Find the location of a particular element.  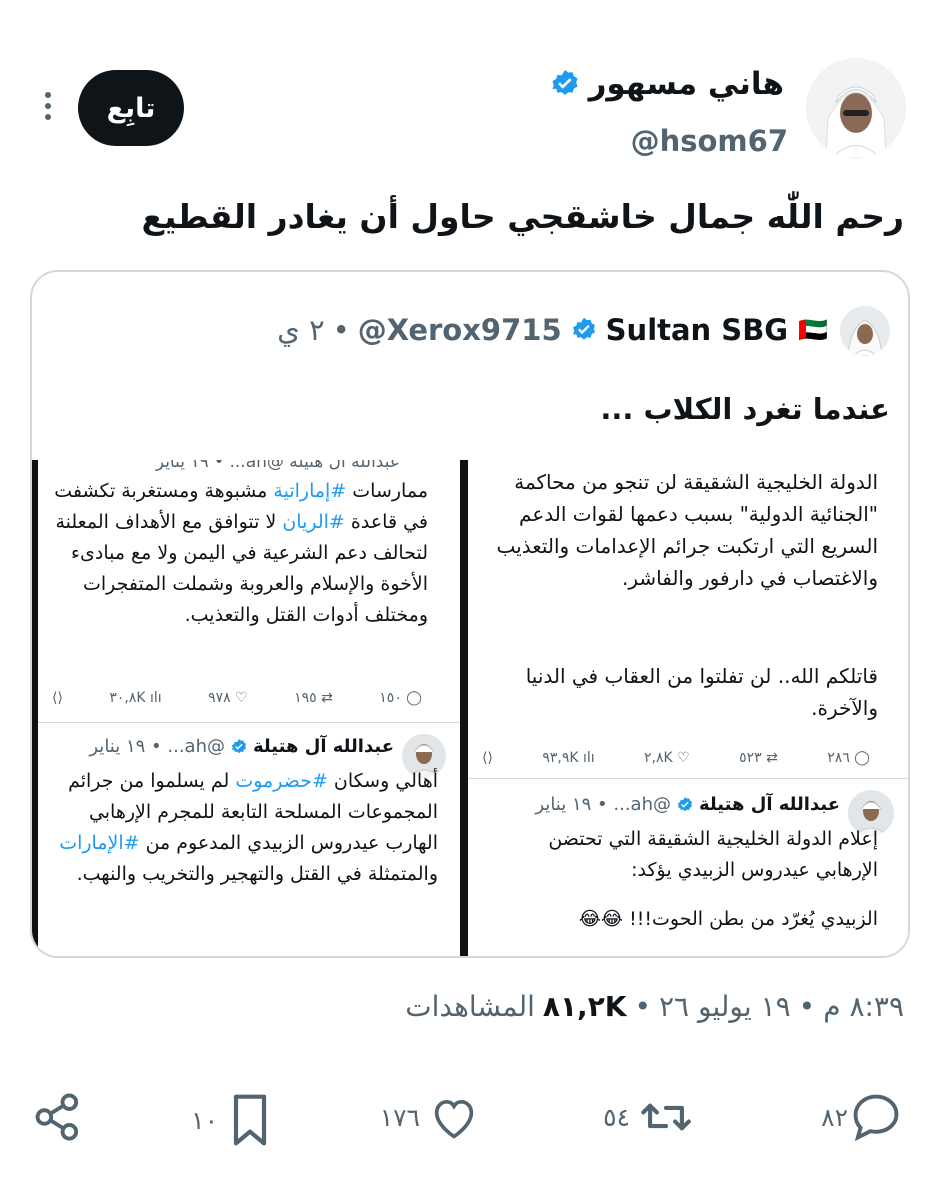

right-replies-stat: ٢٨٦ ◯ is located at coordinates (848, 758).